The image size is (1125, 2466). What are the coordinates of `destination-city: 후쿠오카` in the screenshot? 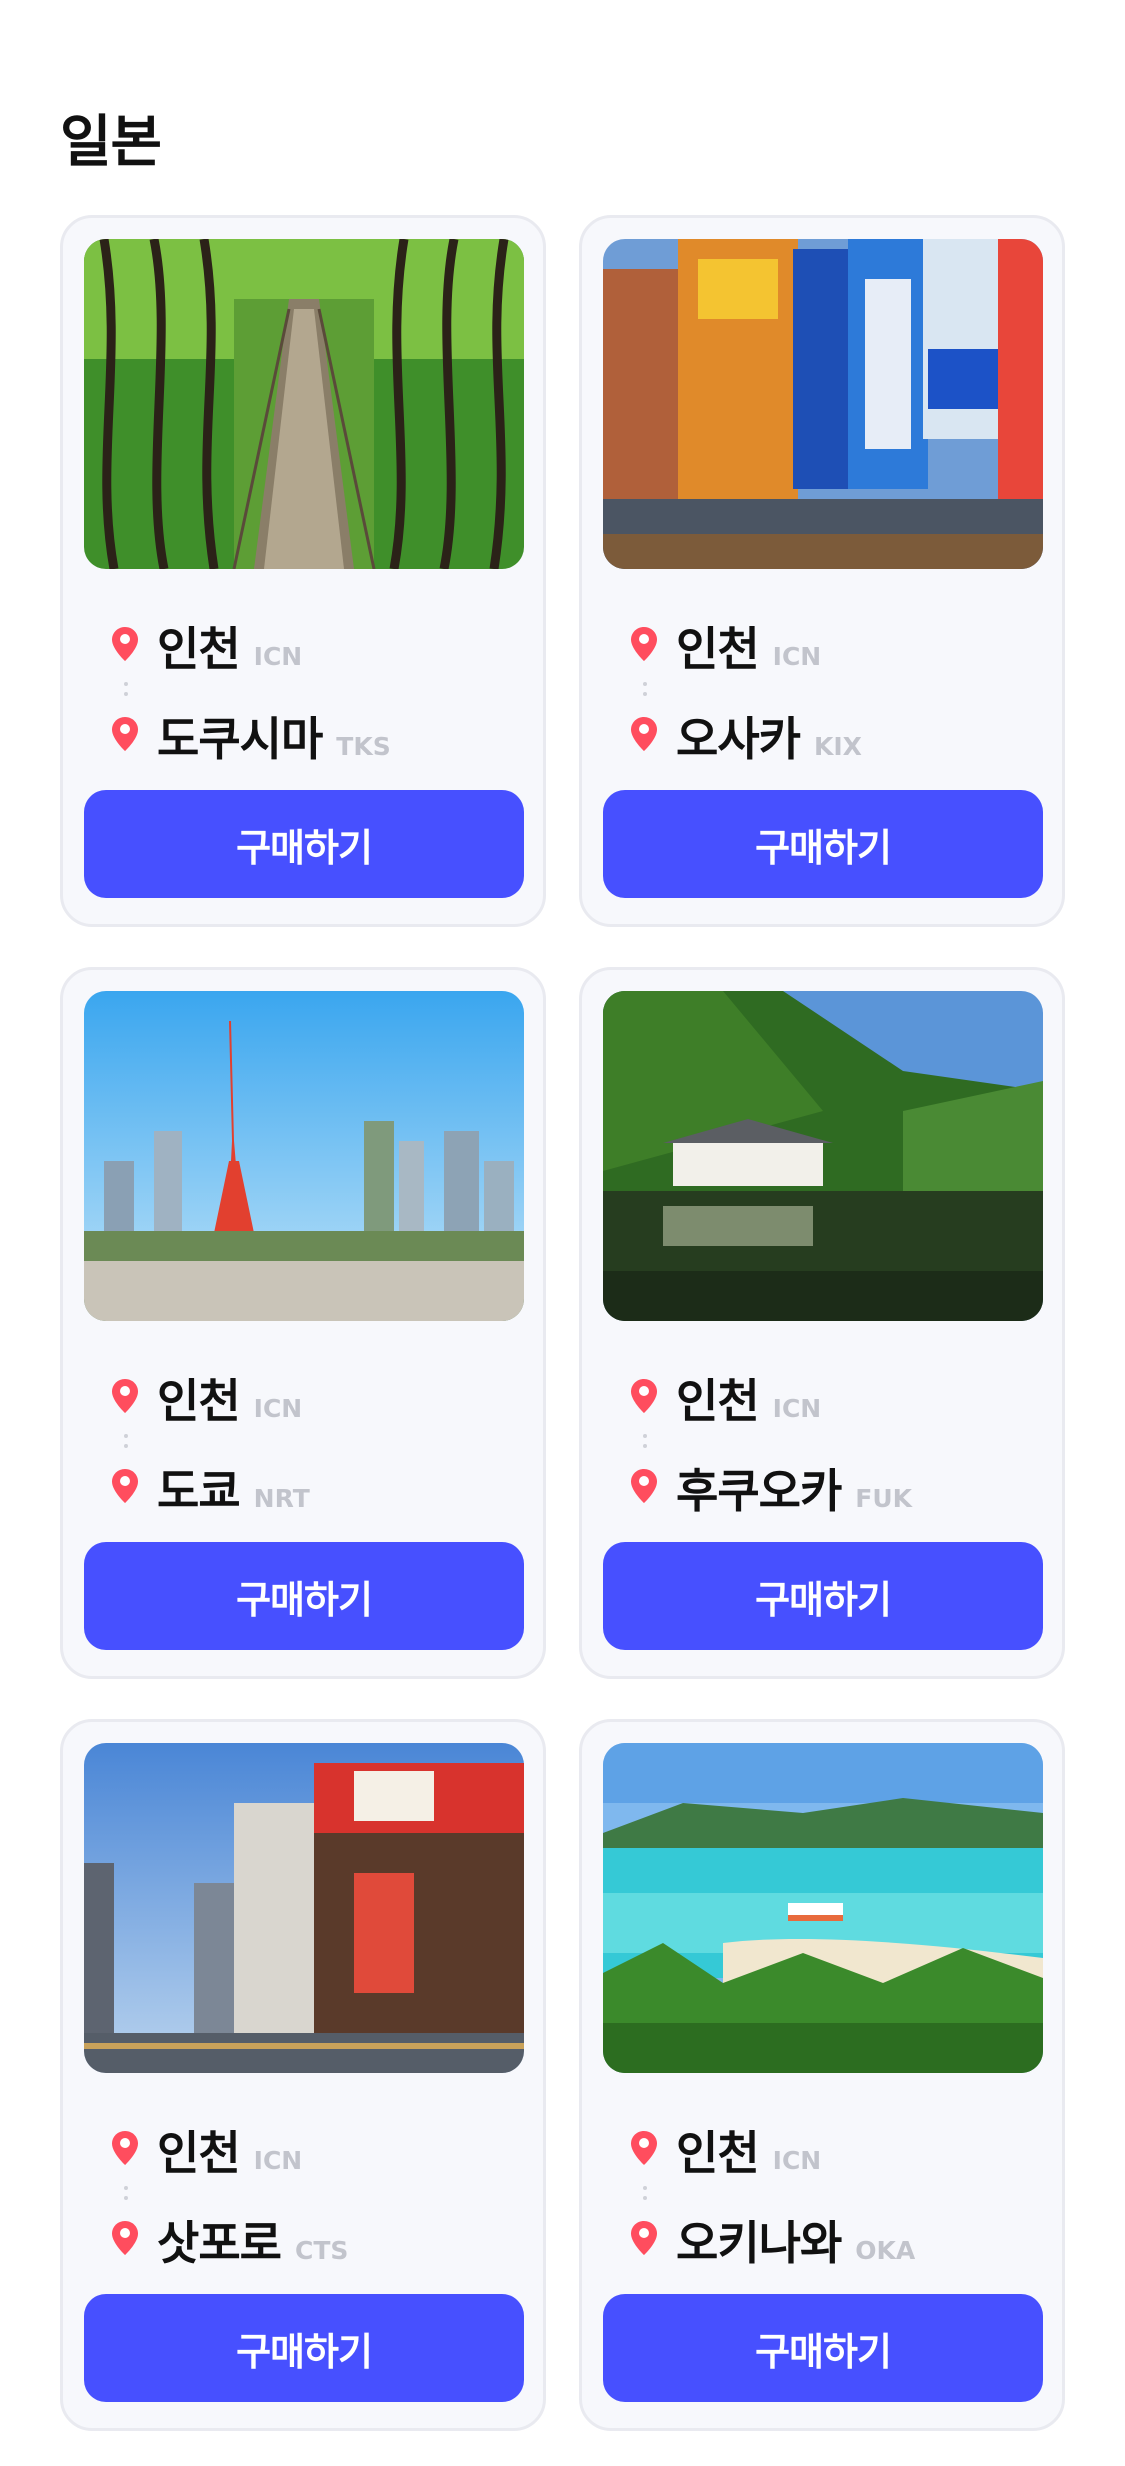 It's located at (759, 1491).